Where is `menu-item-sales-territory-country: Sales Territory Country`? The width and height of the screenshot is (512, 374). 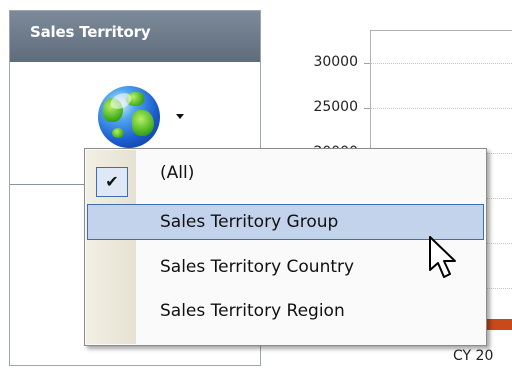 menu-item-sales-territory-country: Sales Territory Country is located at coordinates (285, 267).